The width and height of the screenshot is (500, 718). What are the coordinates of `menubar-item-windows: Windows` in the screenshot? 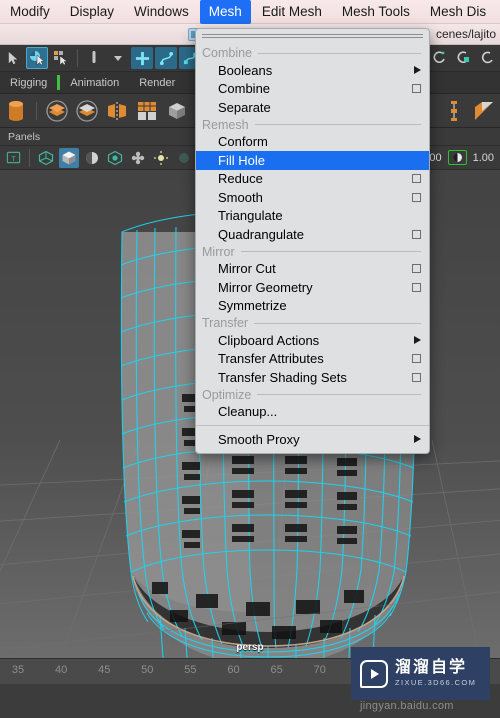 It's located at (161, 12).